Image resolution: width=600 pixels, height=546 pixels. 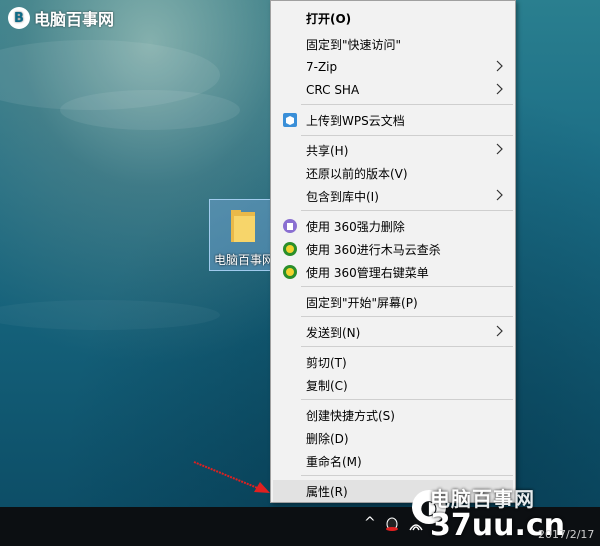 What do you see at coordinates (393, 18) in the screenshot?
I see `menu-item-open: 打开(O)` at bounding box center [393, 18].